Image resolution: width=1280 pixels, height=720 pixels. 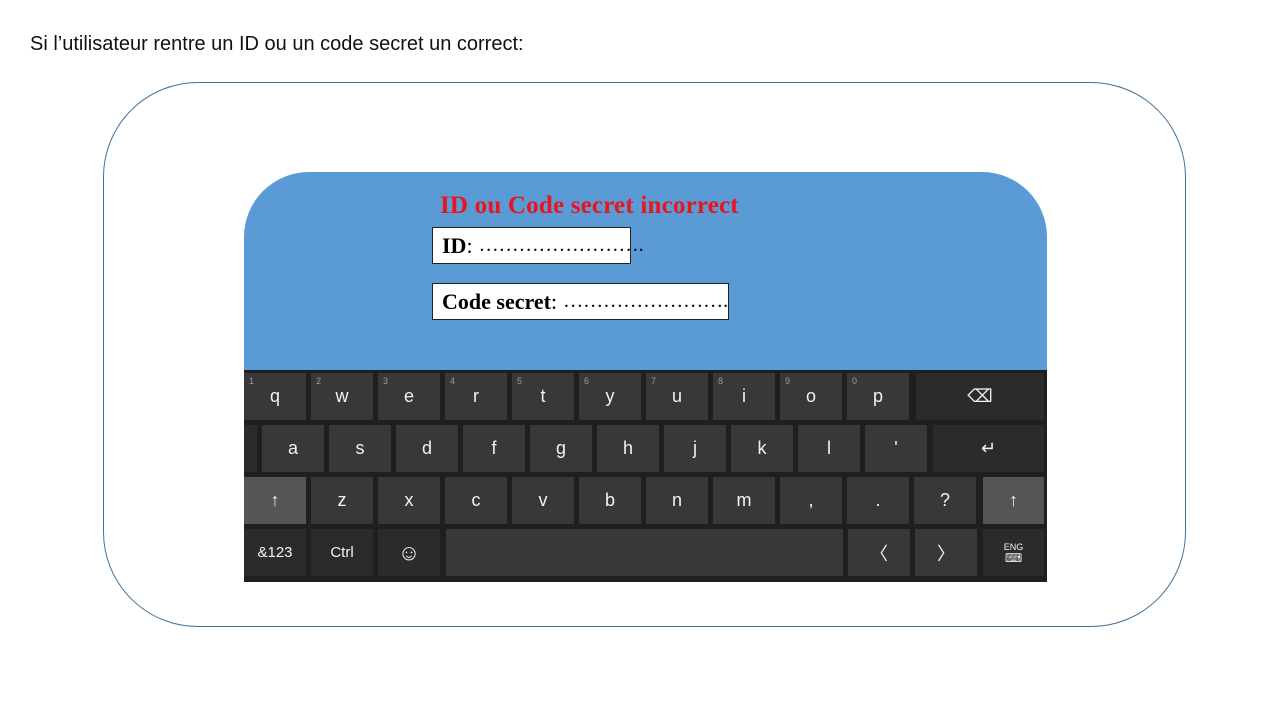 I want to click on key-label: e, so click(x=408, y=396).